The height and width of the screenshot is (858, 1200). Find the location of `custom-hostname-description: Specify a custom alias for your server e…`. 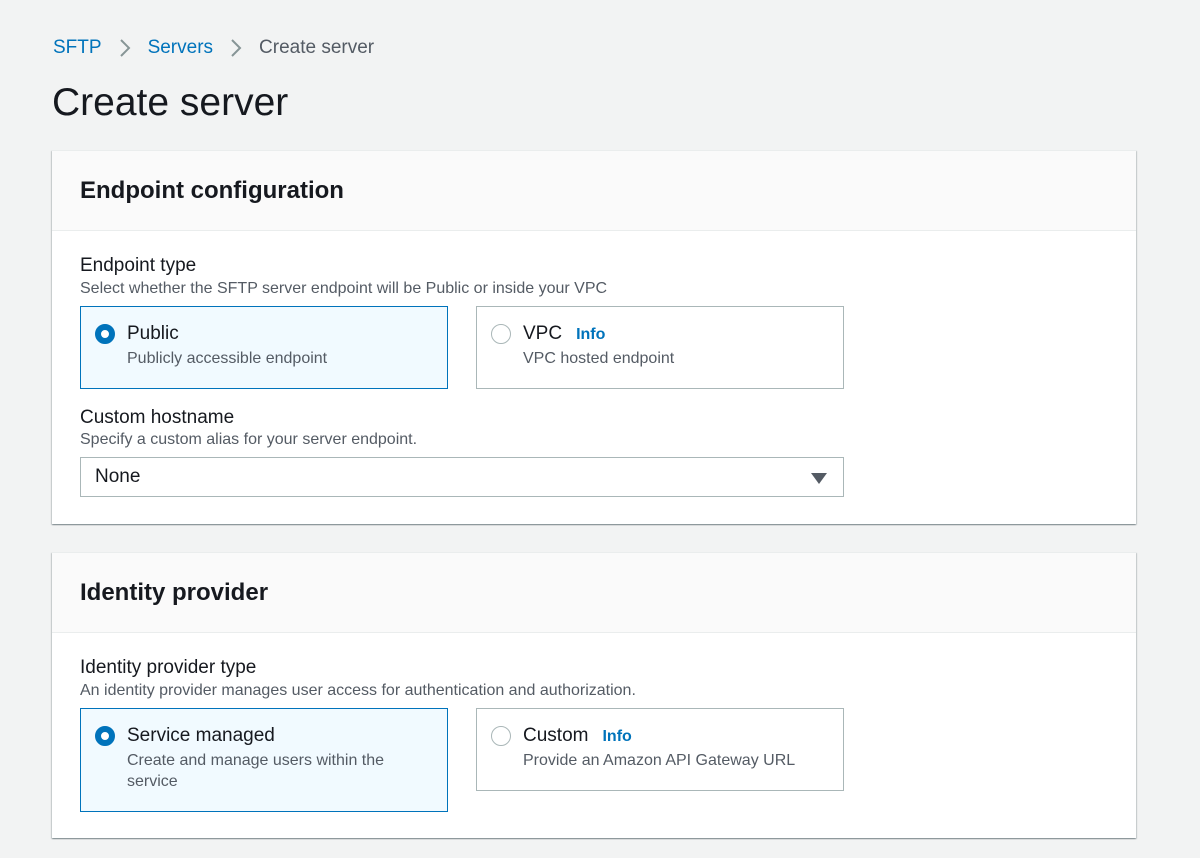

custom-hostname-description: Specify a custom alias for your server e… is located at coordinates (249, 439).